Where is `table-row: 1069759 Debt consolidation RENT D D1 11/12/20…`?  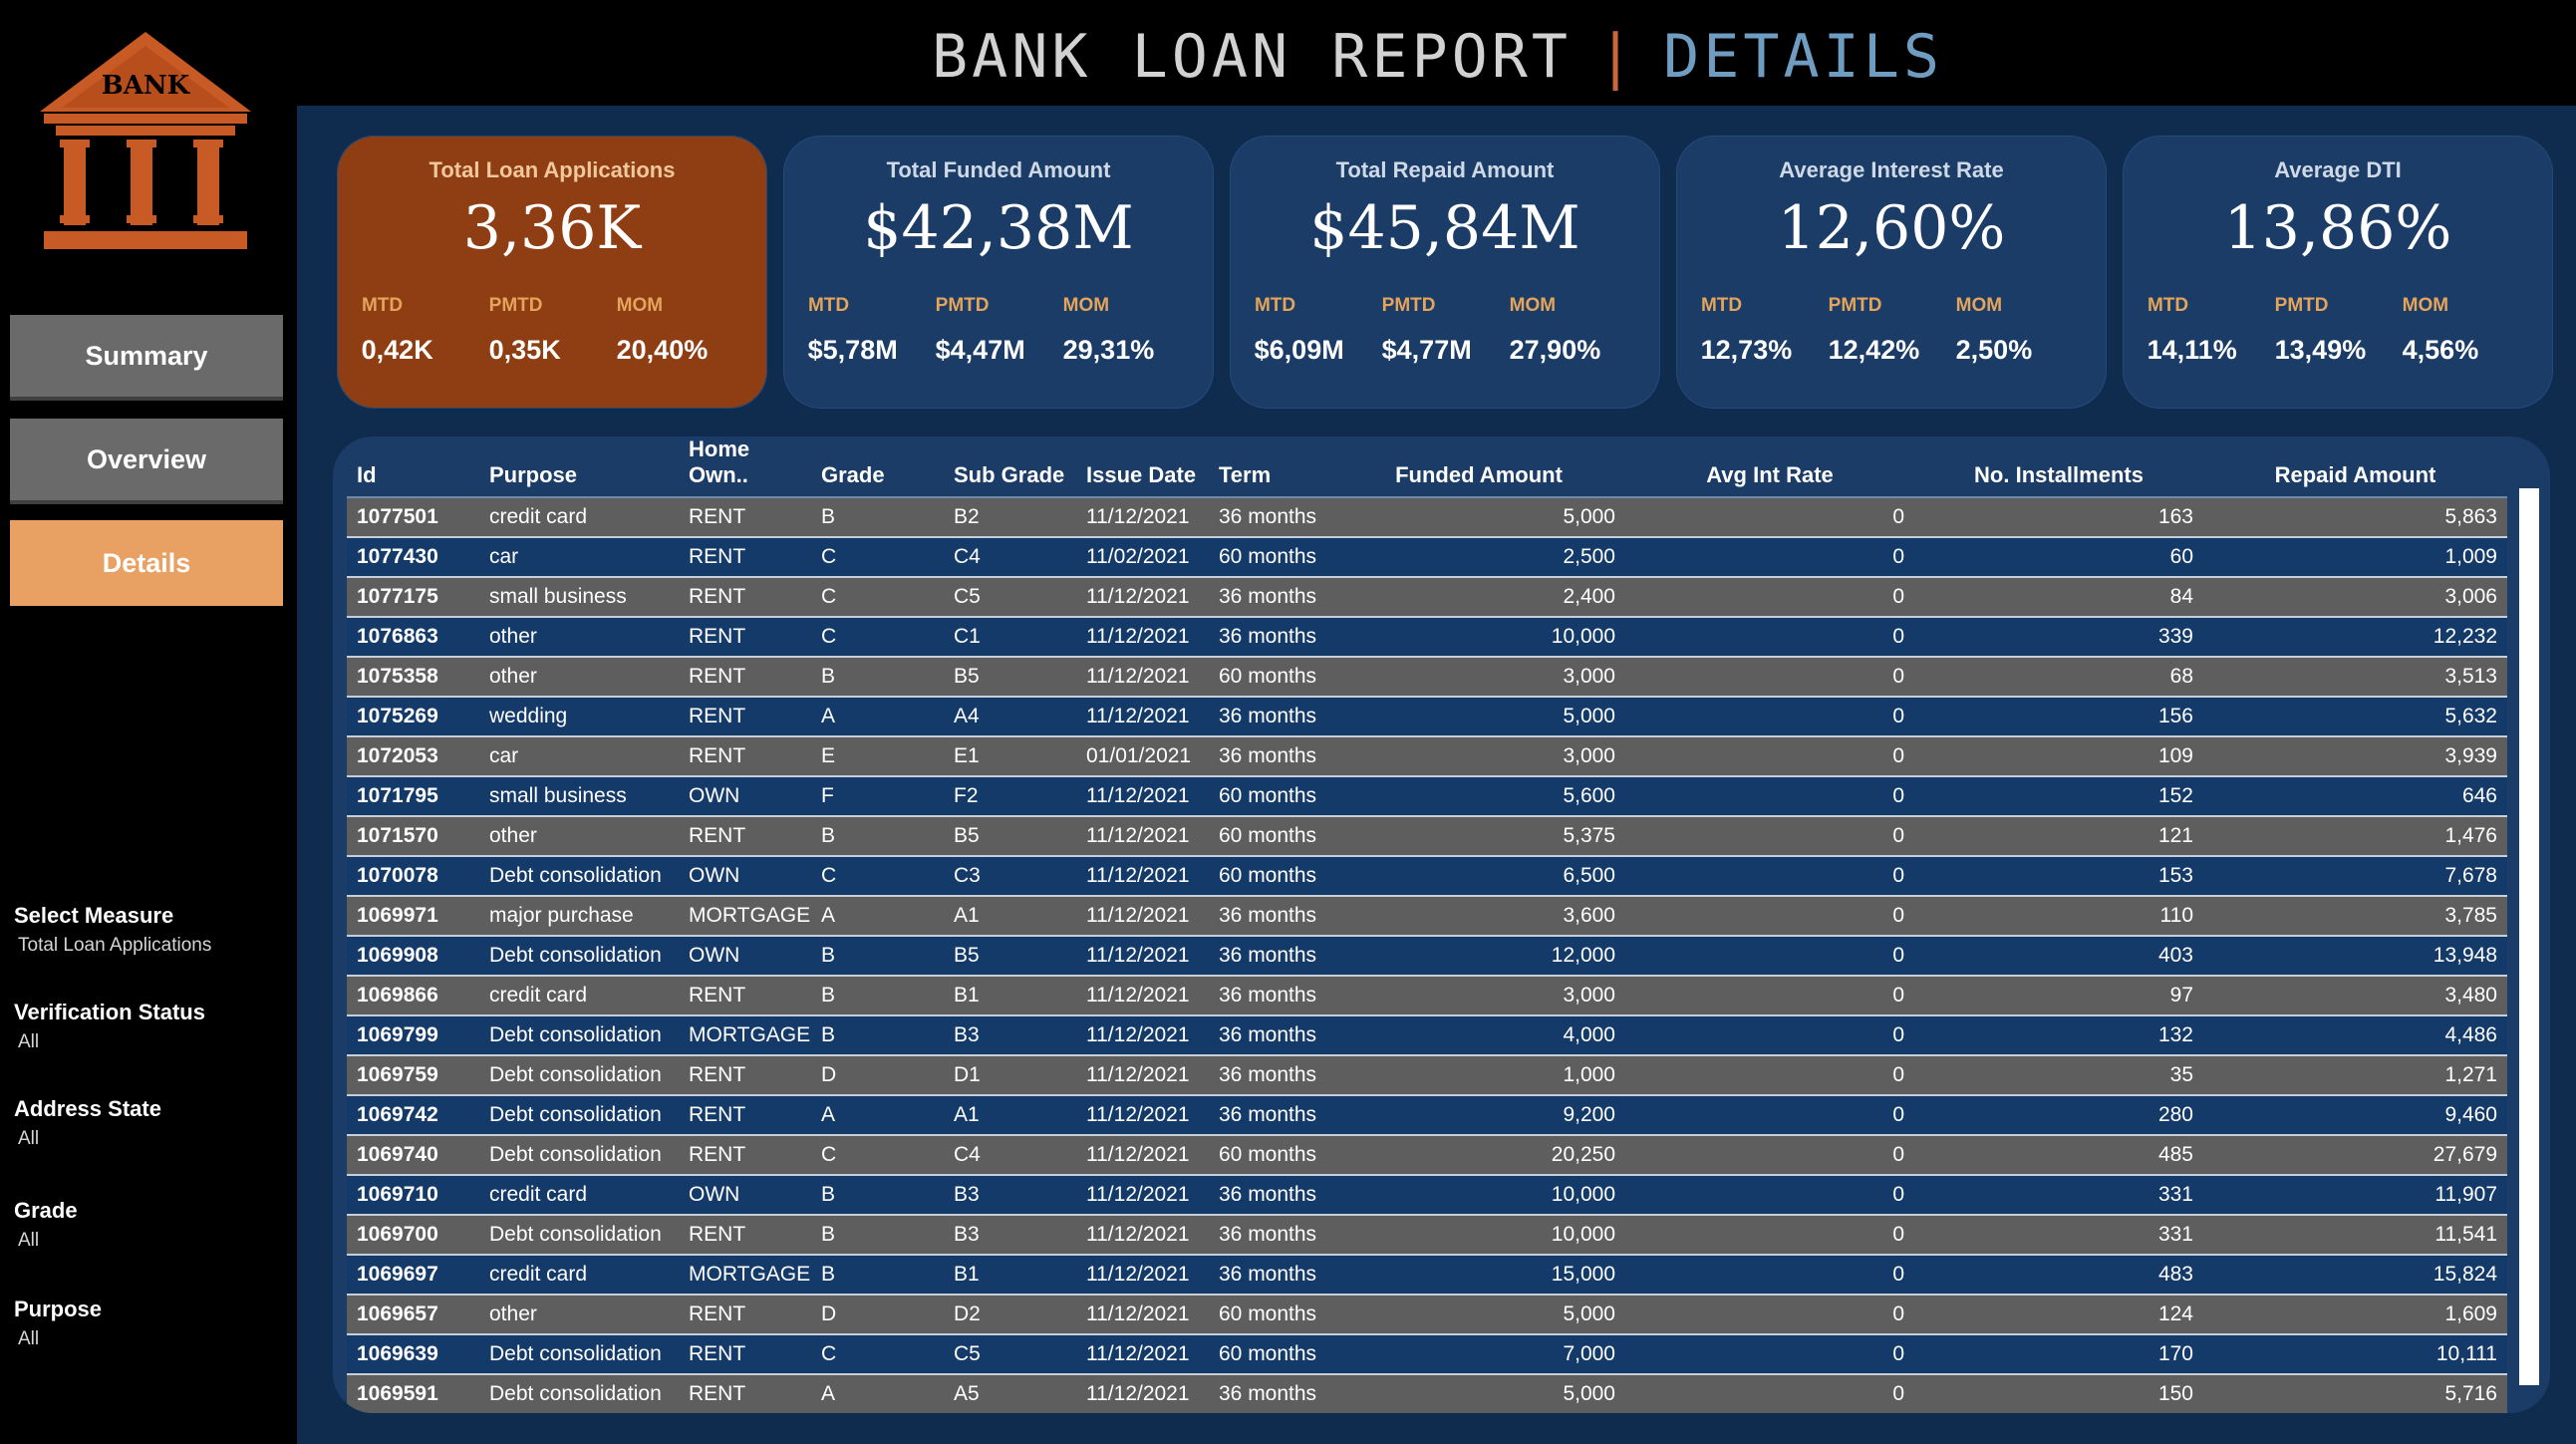 table-row: 1069759 Debt consolidation RENT D D1 11/12/20… is located at coordinates (1427, 1075).